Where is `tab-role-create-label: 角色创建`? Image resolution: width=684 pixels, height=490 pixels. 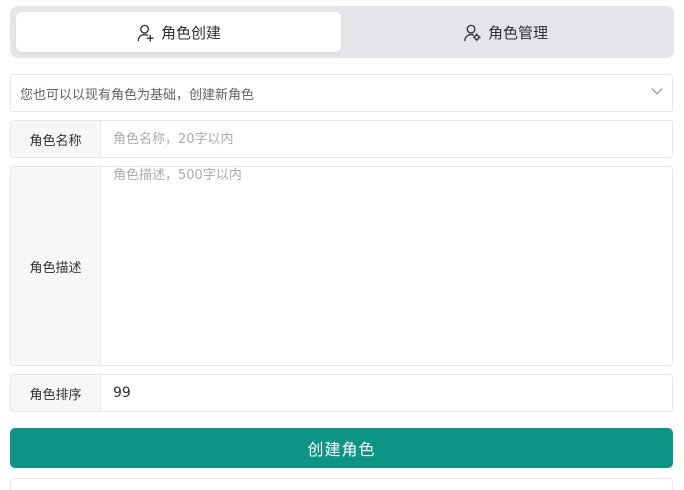 tab-role-create-label: 角色创建 is located at coordinates (190, 32).